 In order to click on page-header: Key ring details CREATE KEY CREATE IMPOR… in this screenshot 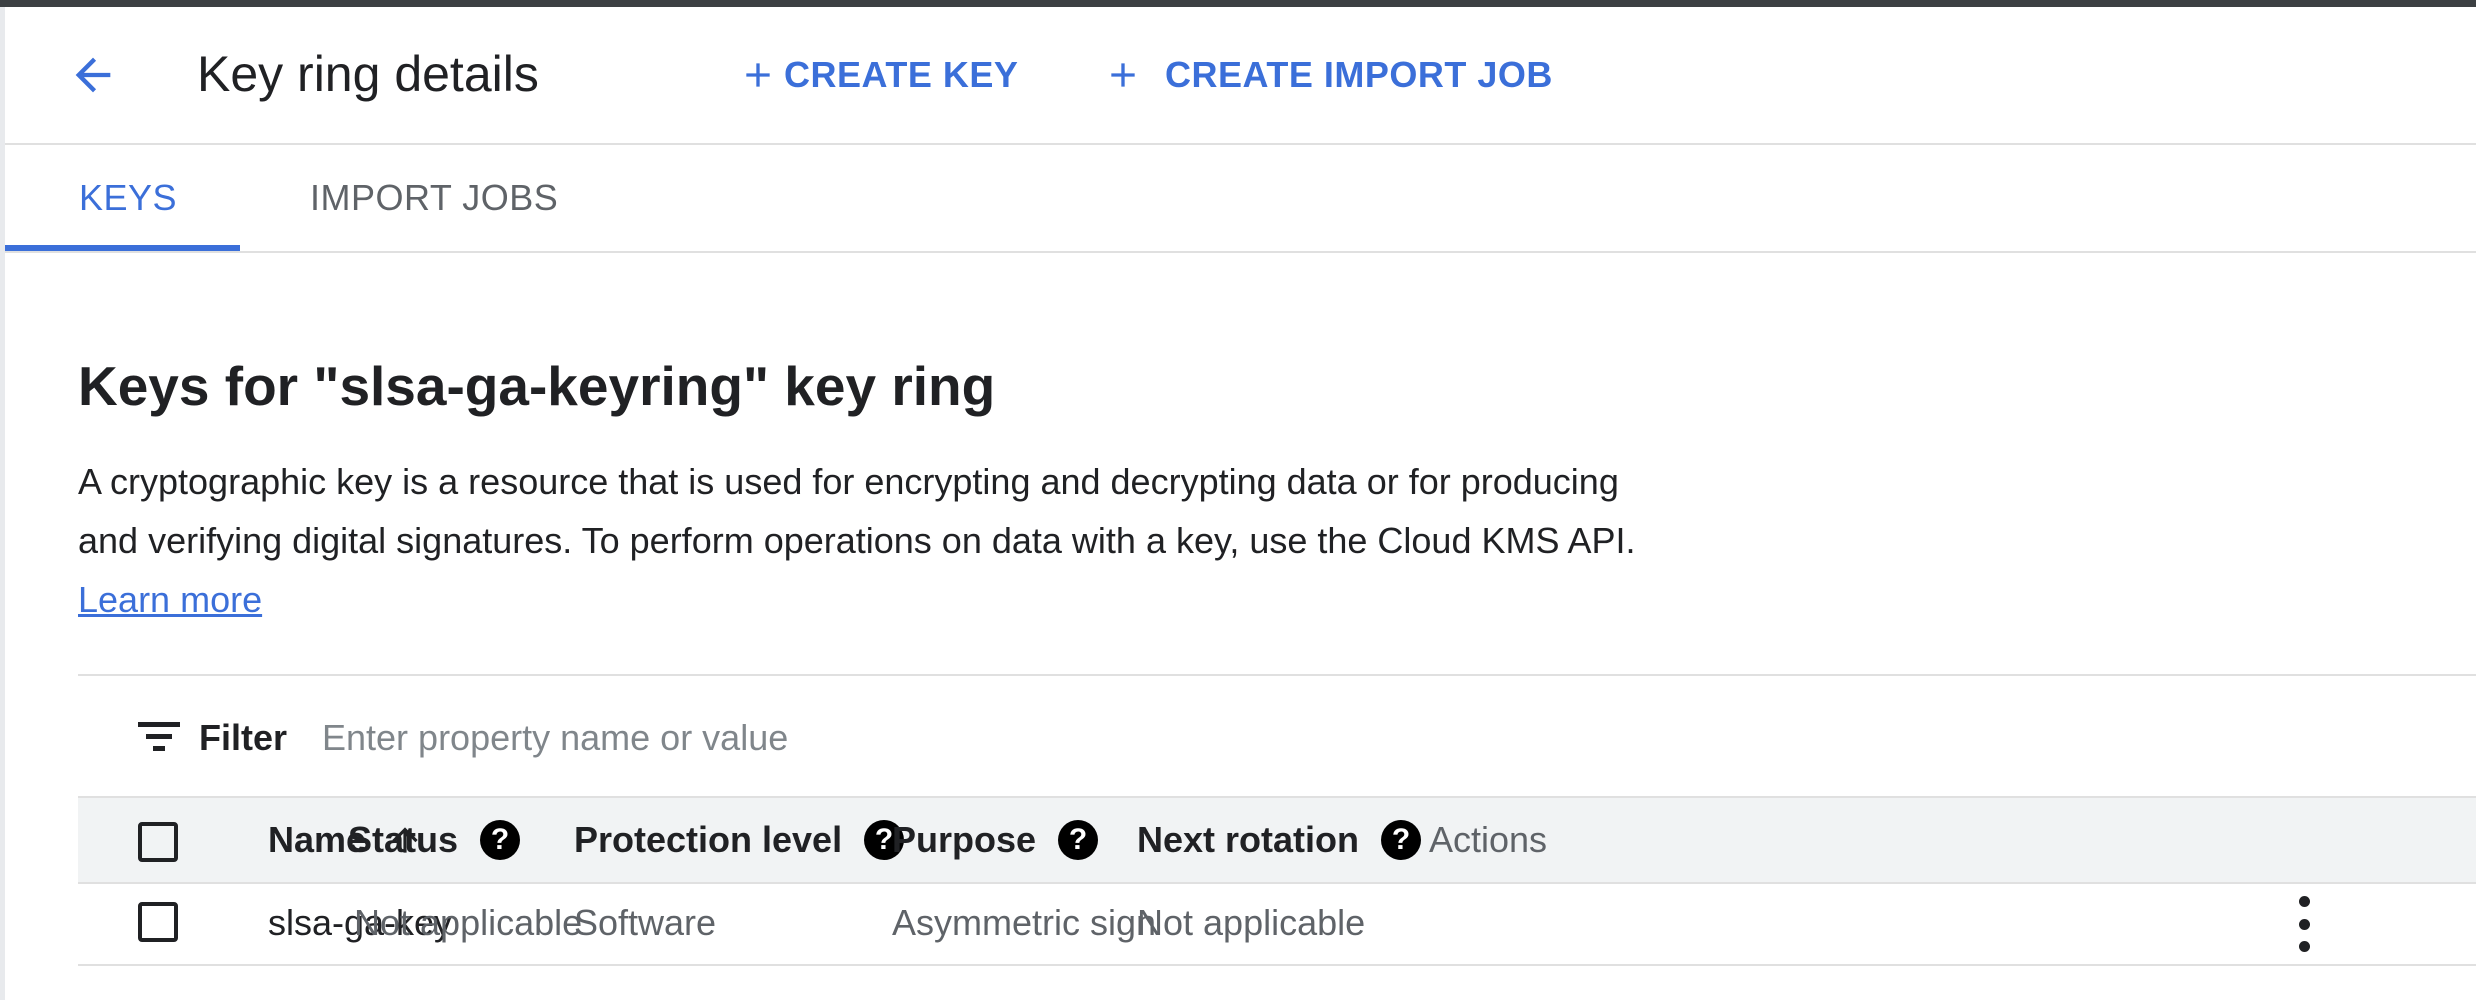, I will do `click(1240, 76)`.